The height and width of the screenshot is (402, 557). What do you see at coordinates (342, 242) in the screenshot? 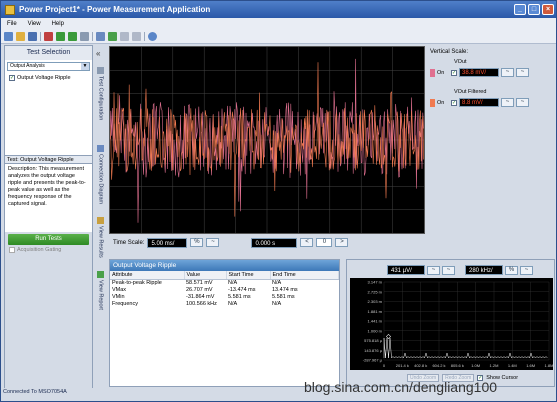
I see `next-button: >` at bounding box center [342, 242].